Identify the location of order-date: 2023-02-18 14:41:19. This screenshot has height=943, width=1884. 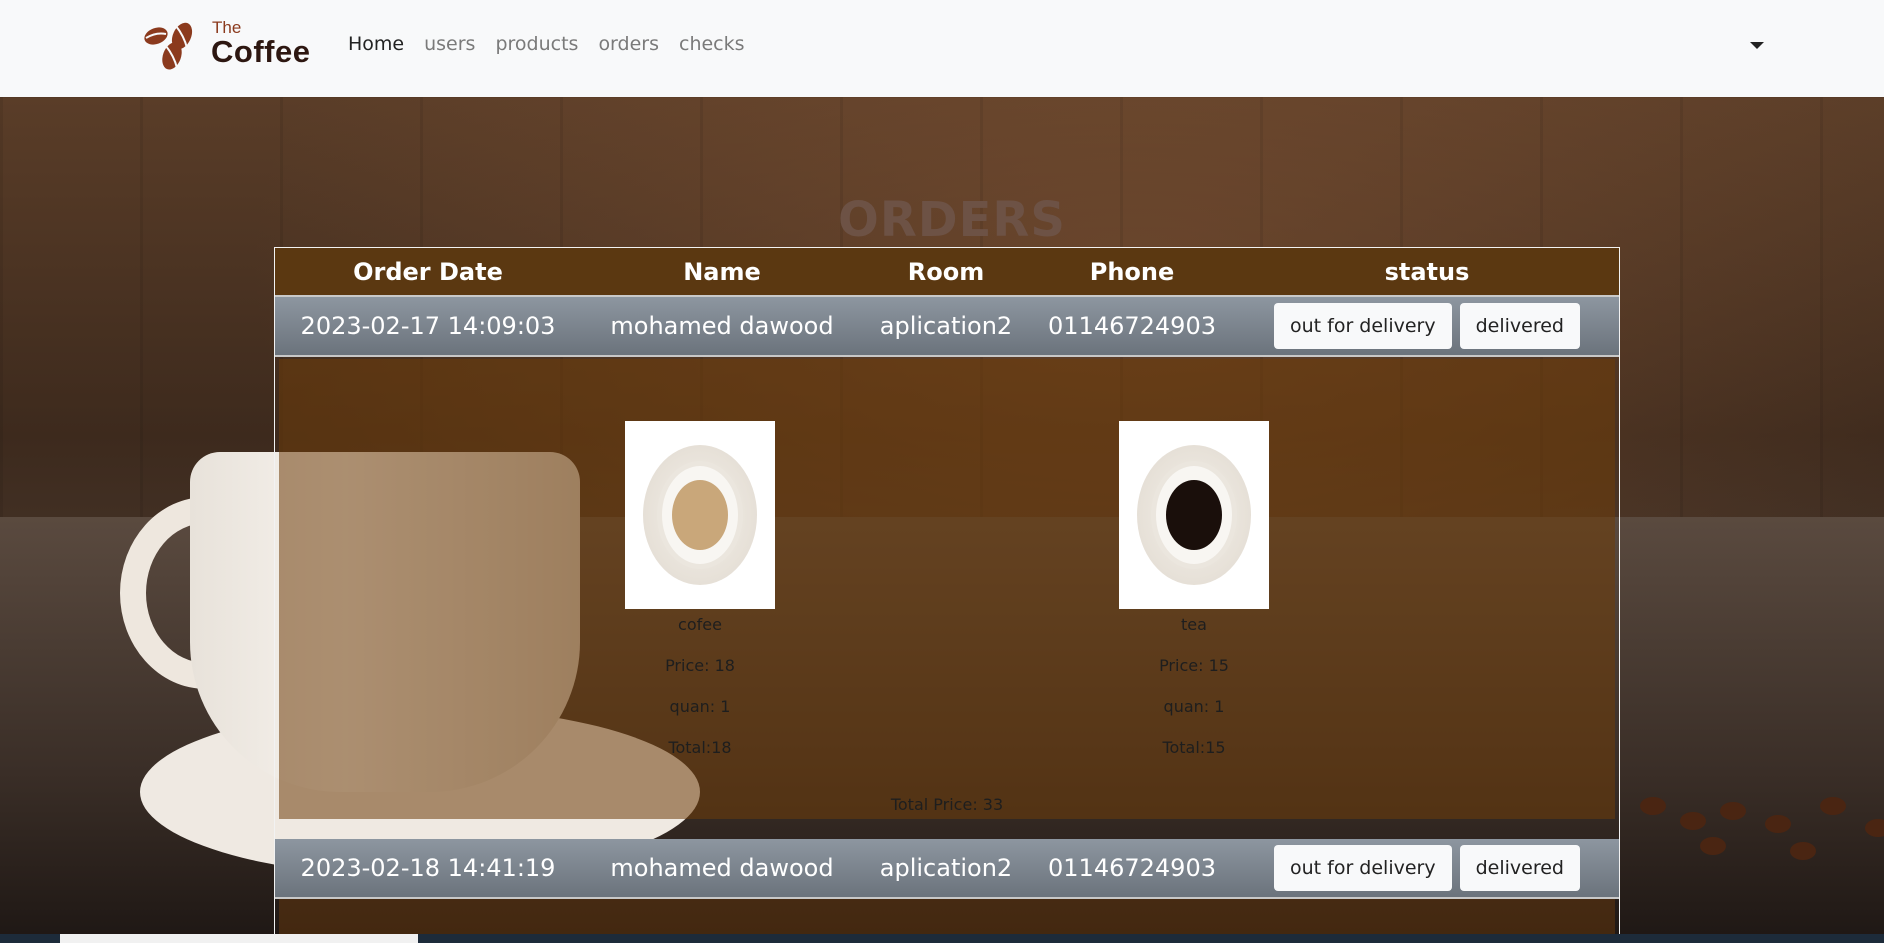
(428, 868).